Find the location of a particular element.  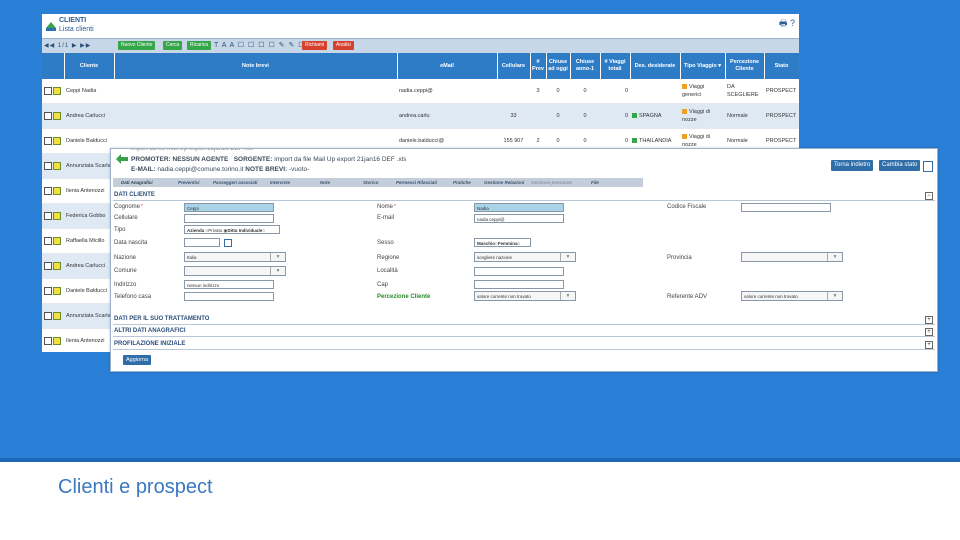

update-button: Aggiorna is located at coordinates (137, 360).